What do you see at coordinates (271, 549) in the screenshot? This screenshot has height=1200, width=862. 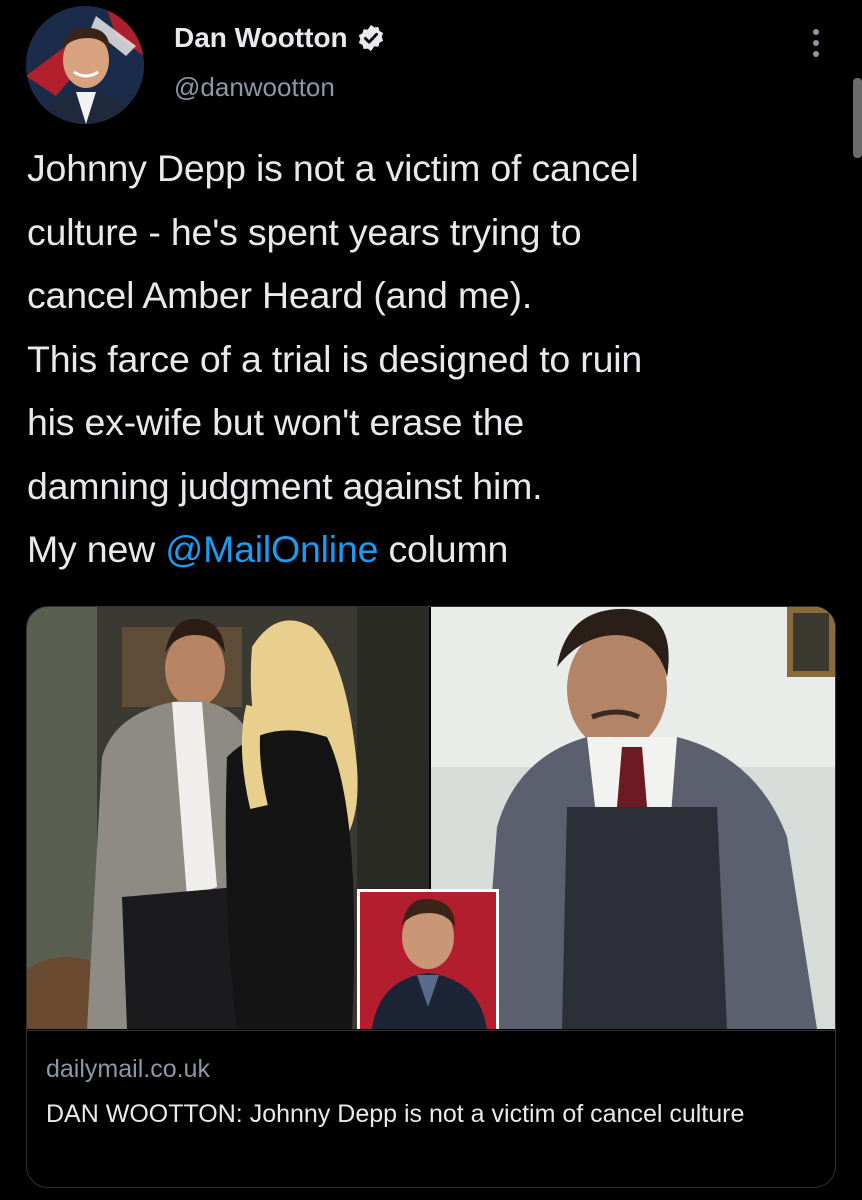 I see `mention-link: @MailOnline` at bounding box center [271, 549].